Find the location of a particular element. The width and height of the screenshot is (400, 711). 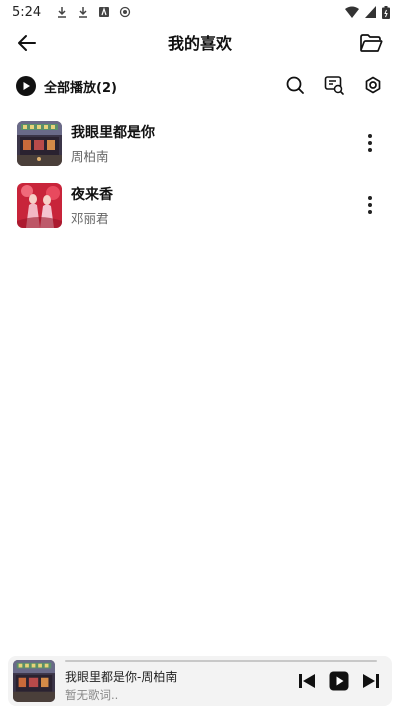

store-icon is located at coordinates (104, 12).